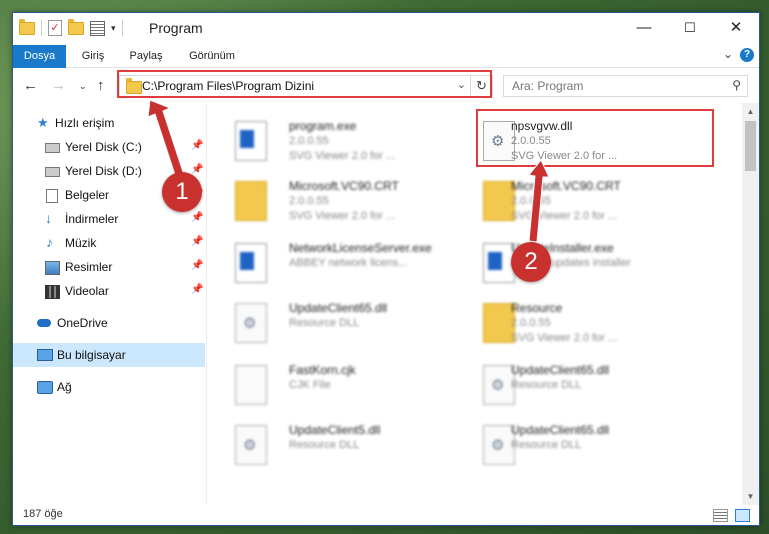 The width and height of the screenshot is (769, 534). I want to click on pictures-icon, so click(52, 268).